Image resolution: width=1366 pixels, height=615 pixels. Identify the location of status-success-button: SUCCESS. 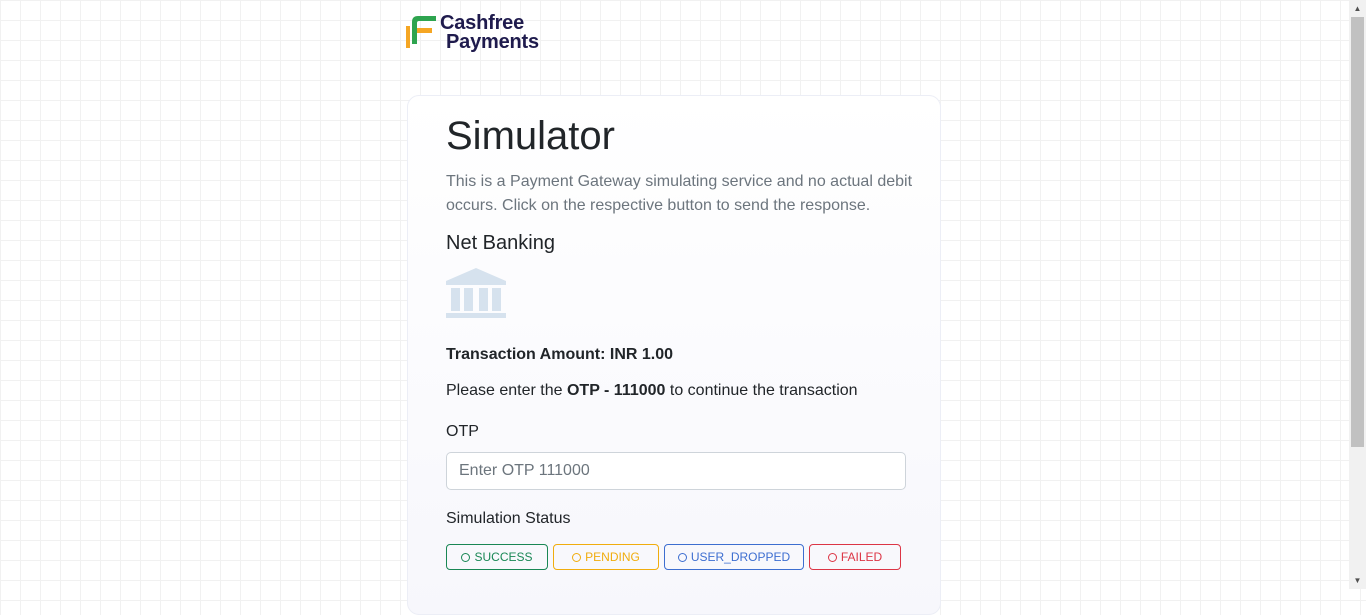
(497, 557).